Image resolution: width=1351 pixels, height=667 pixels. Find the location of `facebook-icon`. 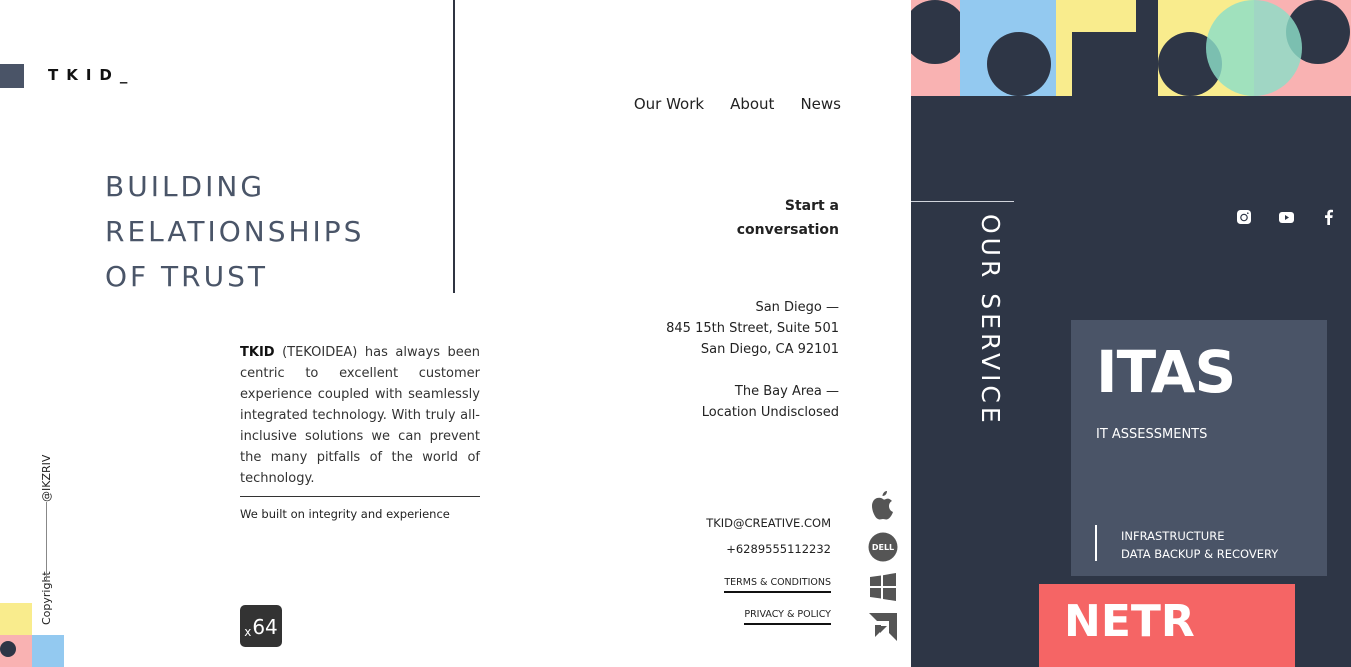

facebook-icon is located at coordinates (1328, 217).